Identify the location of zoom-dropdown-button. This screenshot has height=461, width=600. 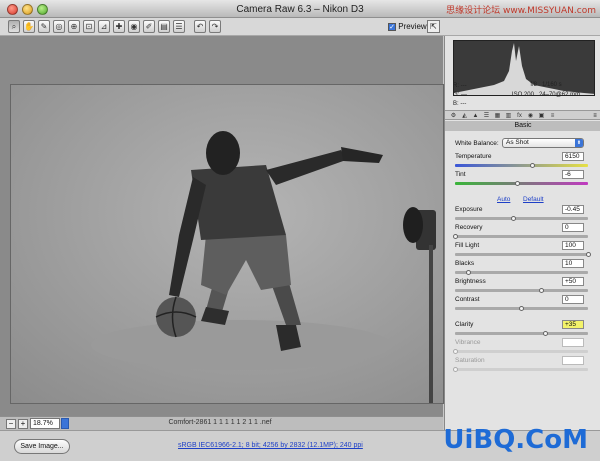
(65, 423).